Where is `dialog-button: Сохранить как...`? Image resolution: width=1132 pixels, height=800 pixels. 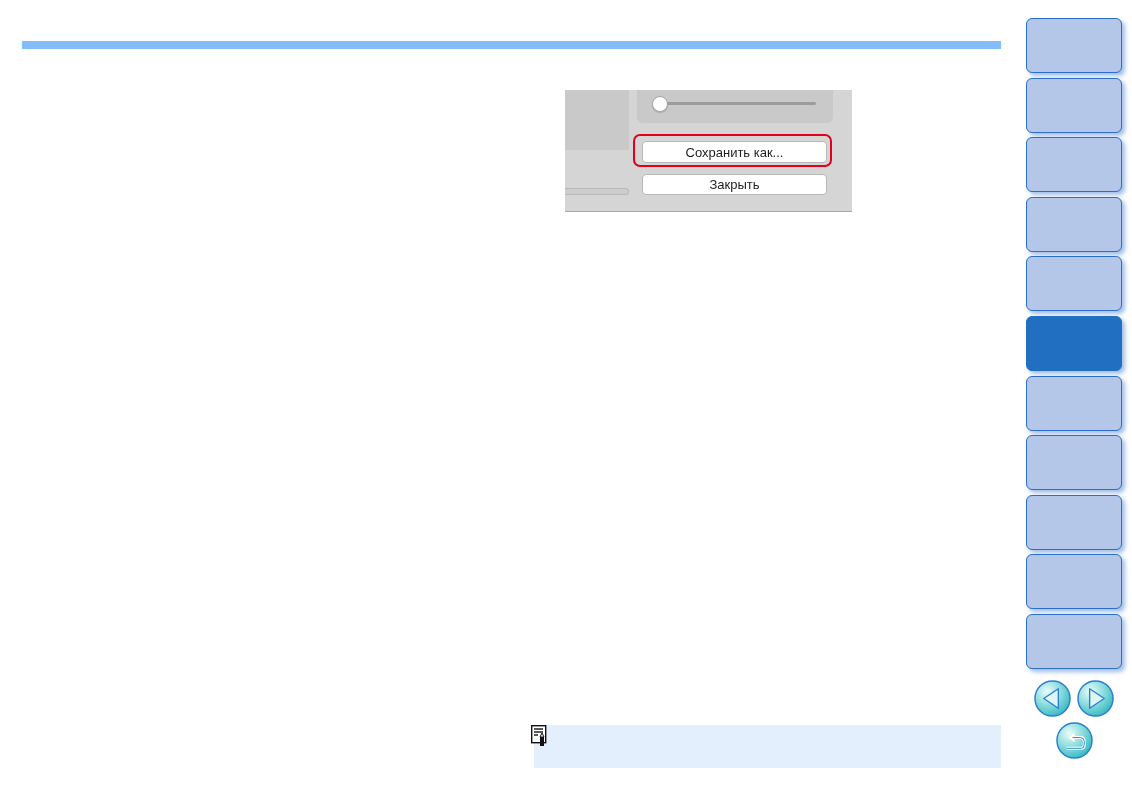
dialog-button: Сохранить как... is located at coordinates (734, 152).